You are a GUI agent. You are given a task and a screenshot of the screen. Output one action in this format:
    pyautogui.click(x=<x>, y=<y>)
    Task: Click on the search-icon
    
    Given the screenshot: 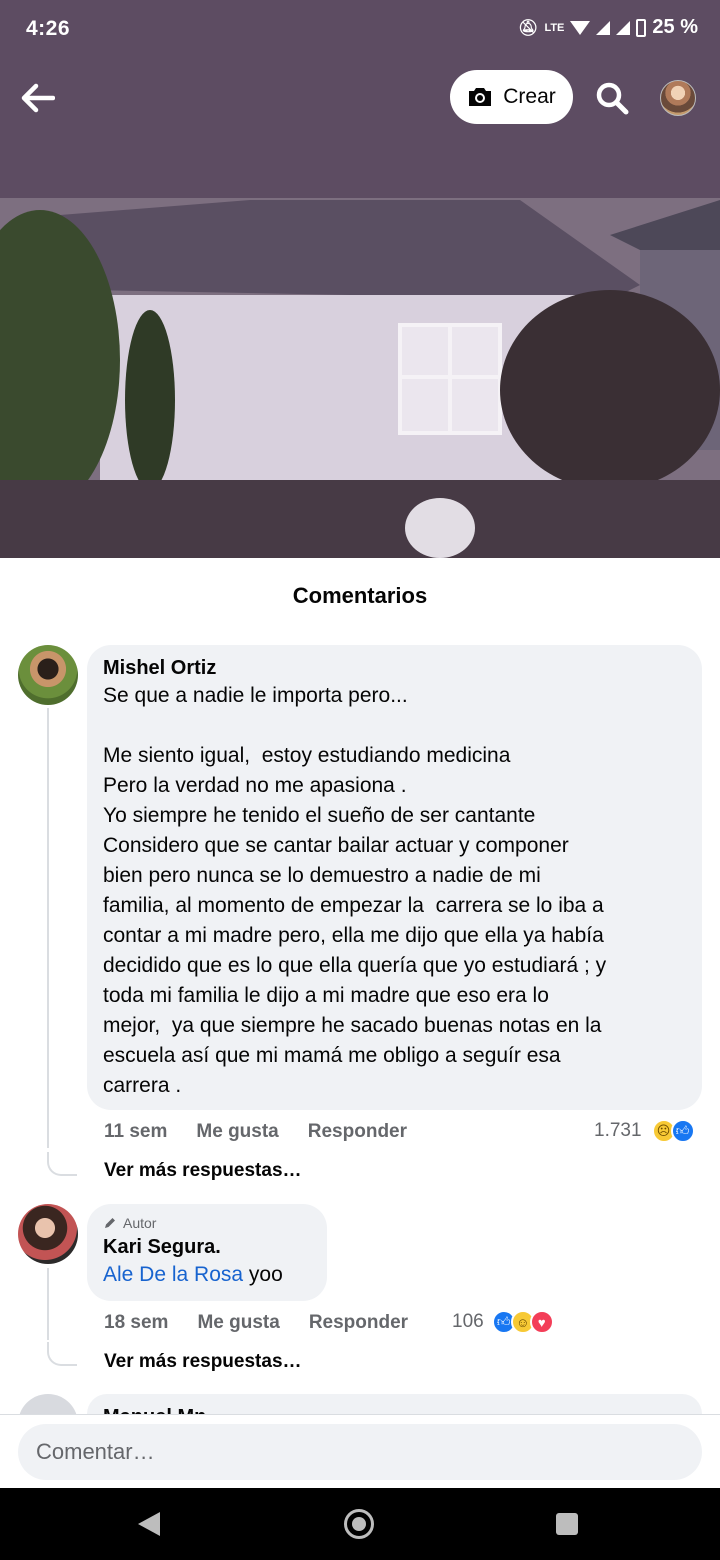 What is the action you would take?
    pyautogui.click(x=612, y=98)
    